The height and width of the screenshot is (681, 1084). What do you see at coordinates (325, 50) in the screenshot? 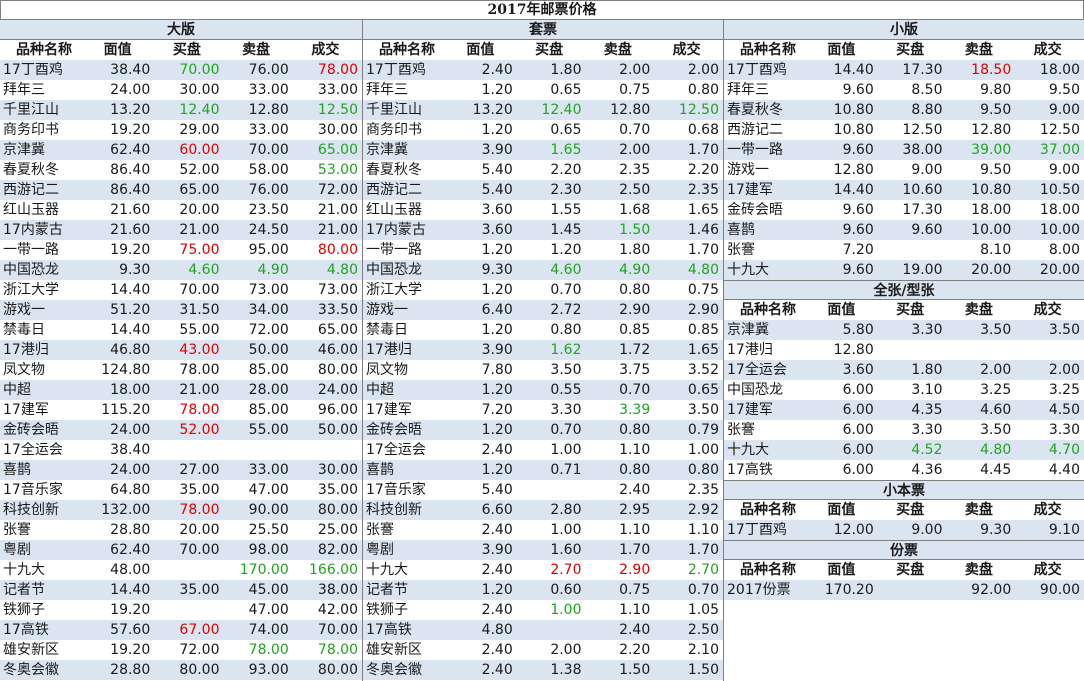
I see `header-deal: 成交` at bounding box center [325, 50].